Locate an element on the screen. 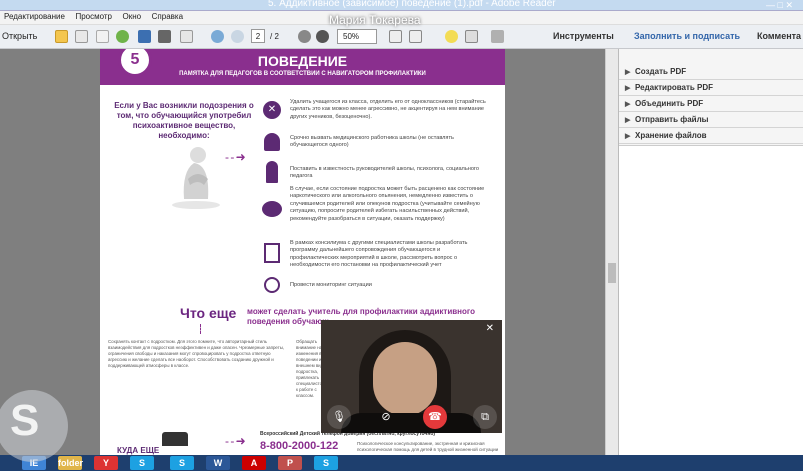 This screenshot has height=471, width=803. window-controls: — □ ✕ is located at coordinates (779, 5).